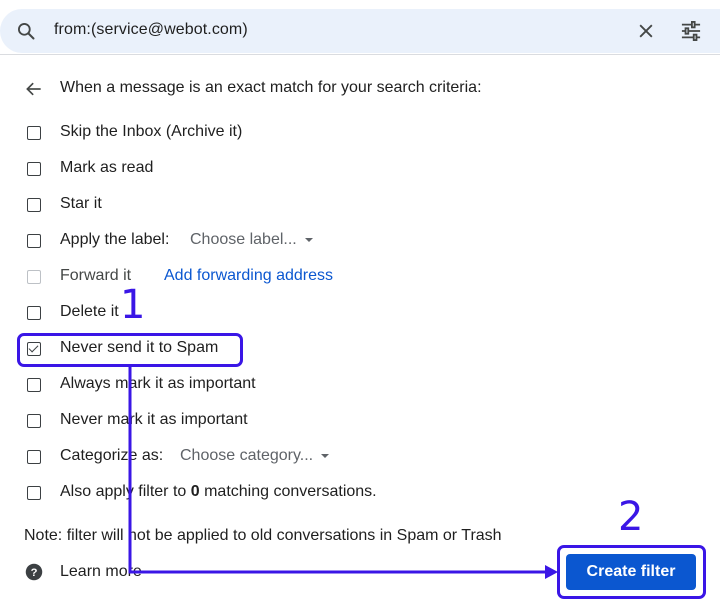 This screenshot has height=601, width=720. Describe the element at coordinates (360, 313) in the screenshot. I see `option-delete: Delete it` at that location.